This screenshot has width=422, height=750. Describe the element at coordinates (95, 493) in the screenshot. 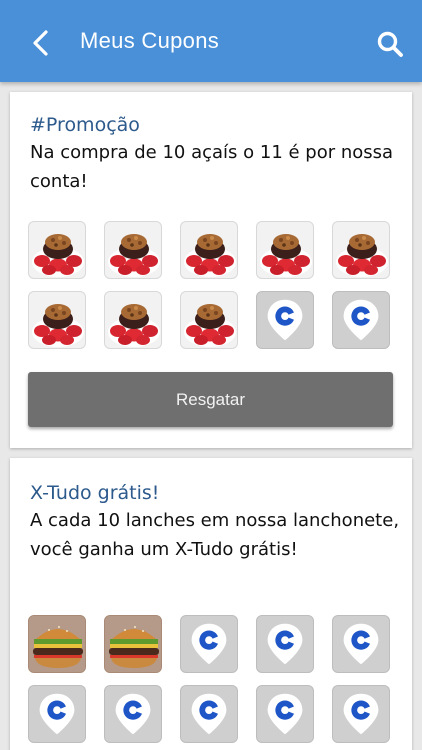

I see `coupon-title: X-Tudo grátis!` at that location.